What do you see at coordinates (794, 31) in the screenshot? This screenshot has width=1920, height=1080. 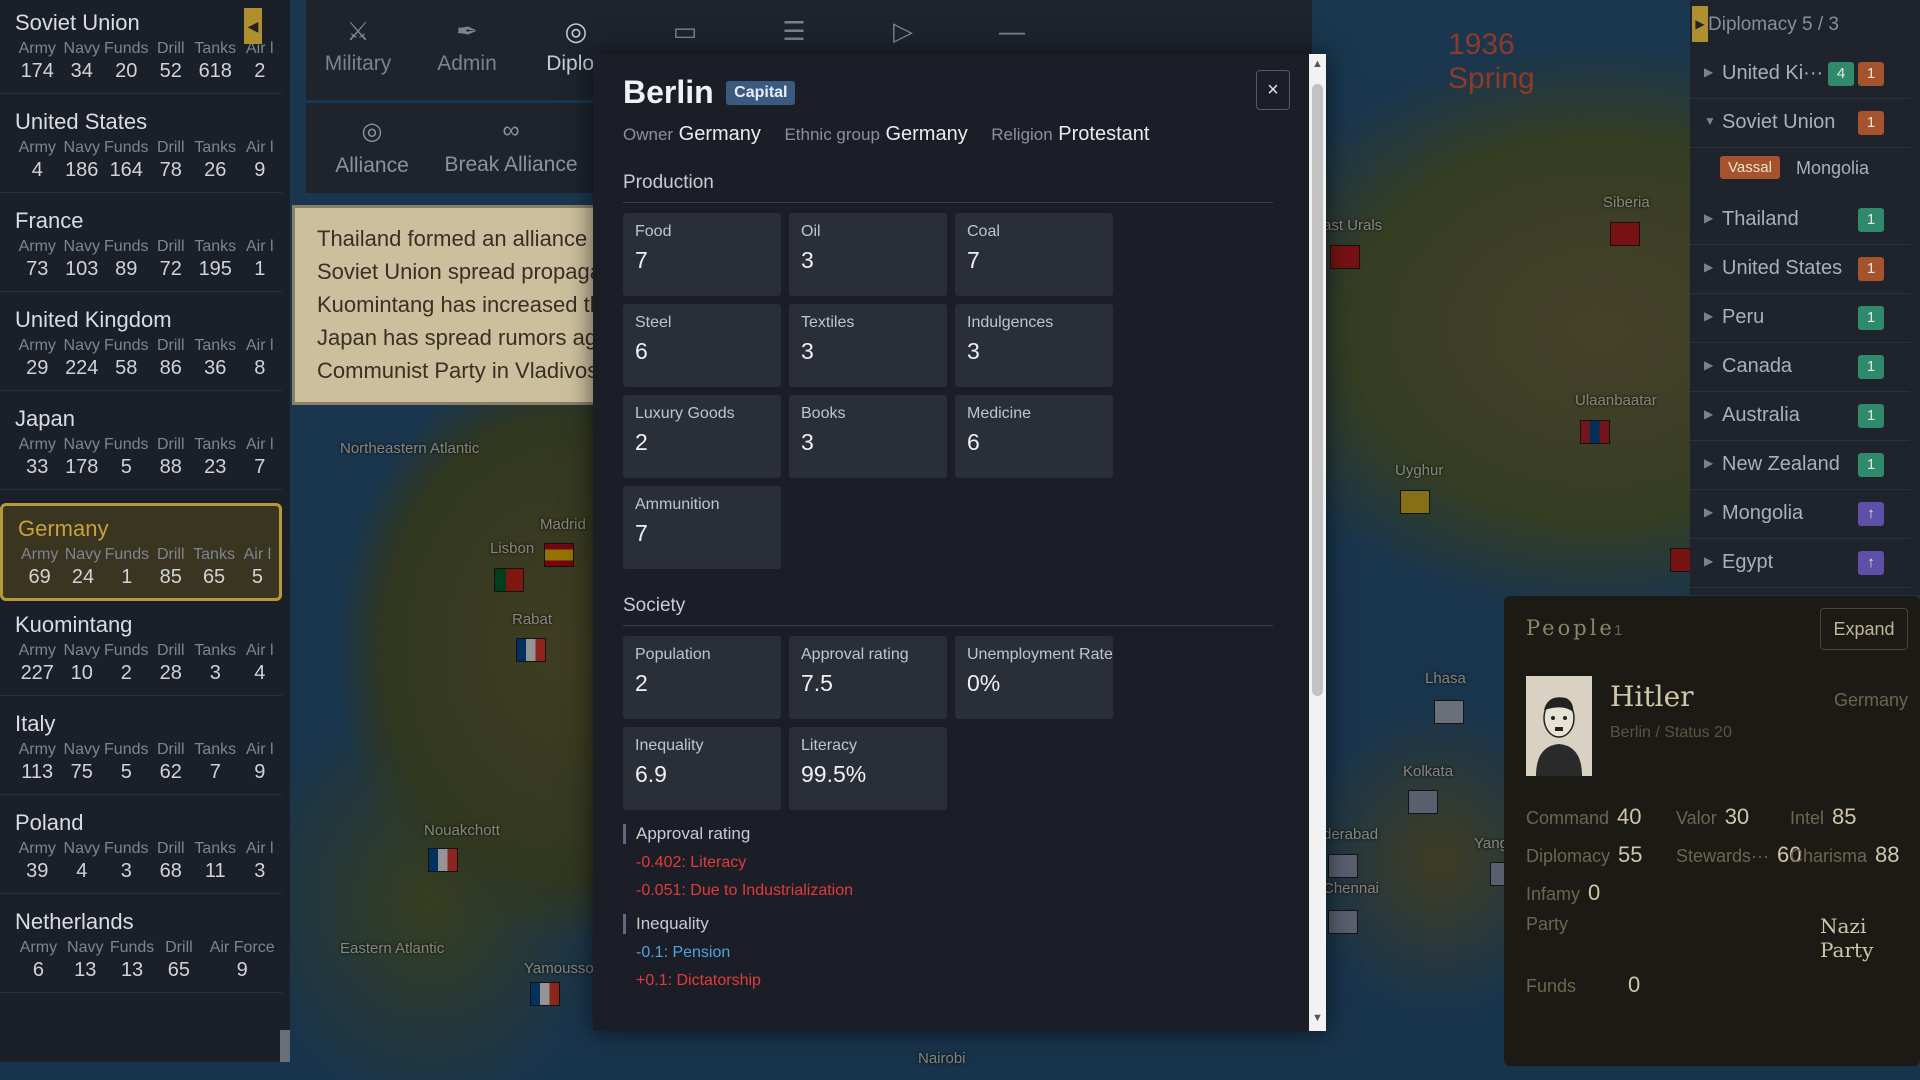 I see `sliders-icon: ☰` at bounding box center [794, 31].